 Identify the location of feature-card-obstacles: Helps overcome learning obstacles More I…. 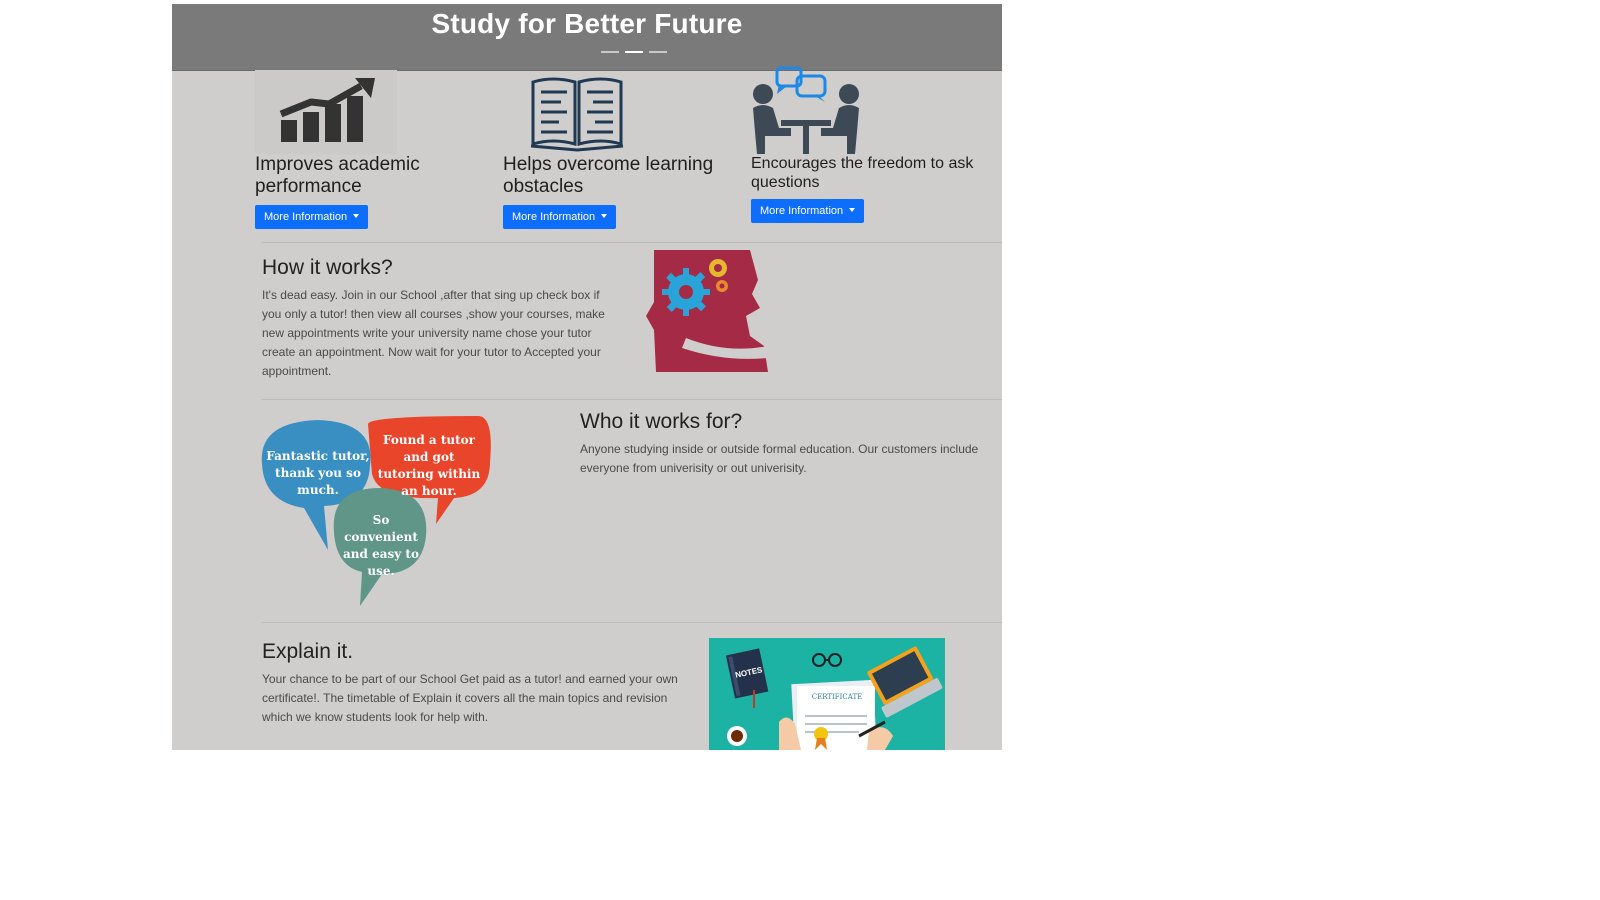
(623, 149).